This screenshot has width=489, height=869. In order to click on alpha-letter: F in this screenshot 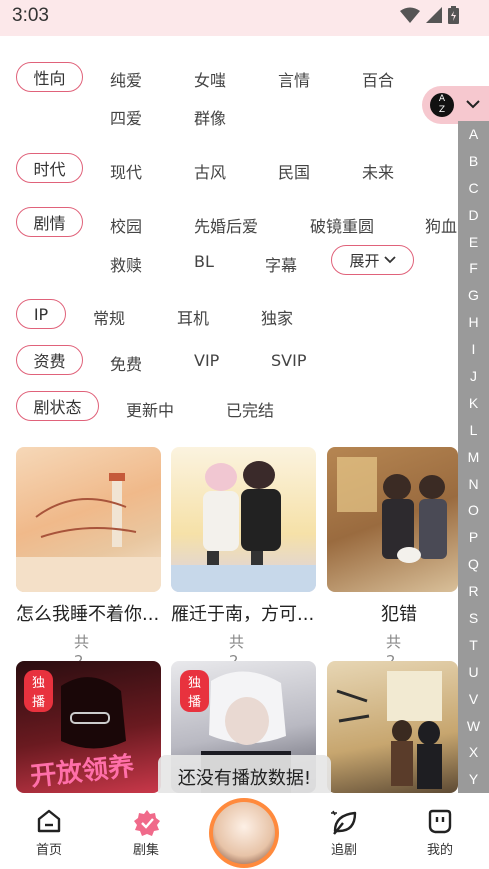, I will do `click(473, 268)`.